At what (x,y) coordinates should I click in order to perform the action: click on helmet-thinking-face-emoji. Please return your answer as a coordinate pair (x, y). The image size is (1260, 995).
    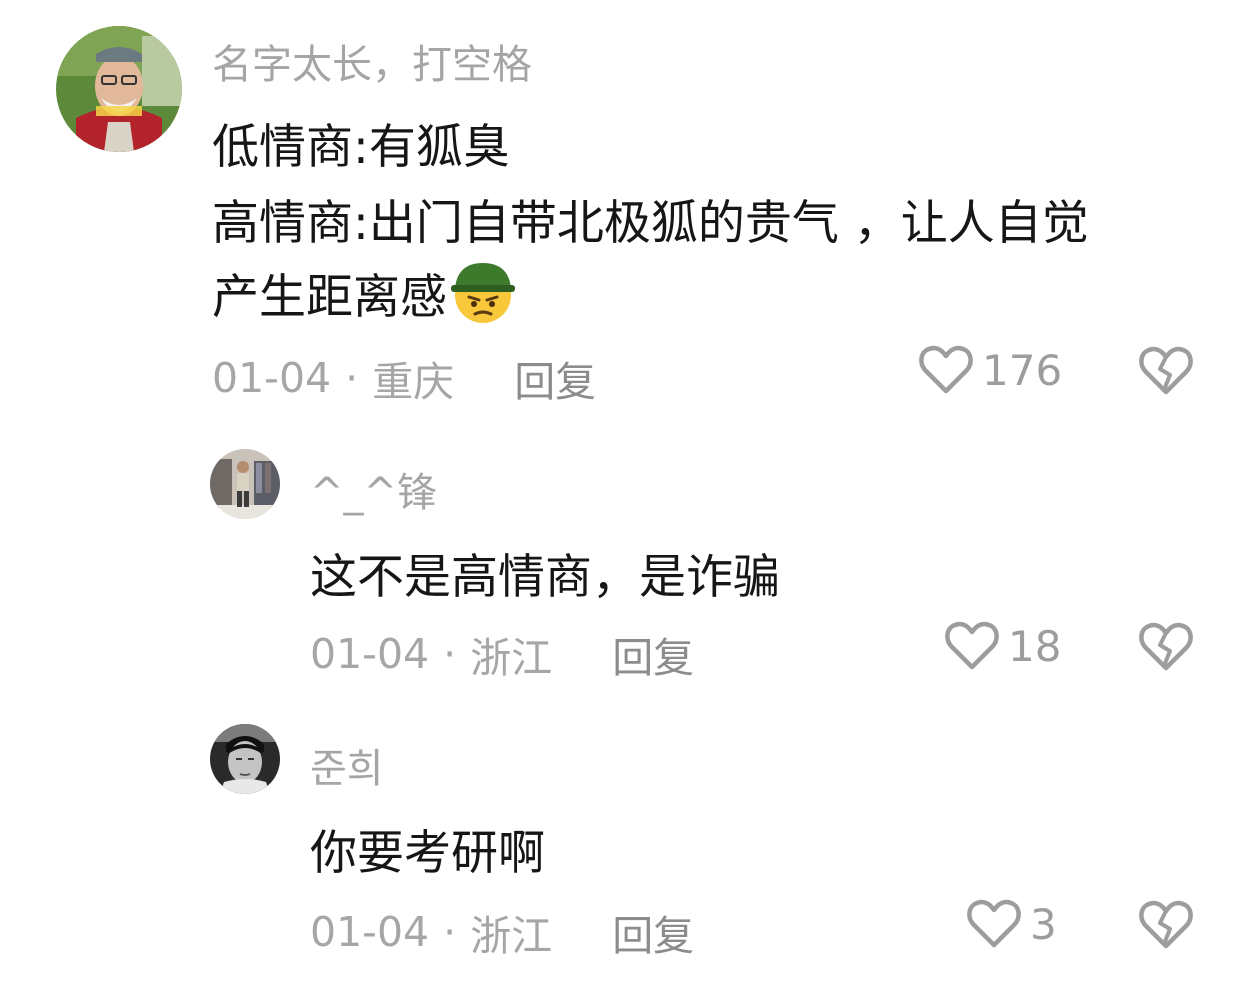
    Looking at the image, I should click on (483, 298).